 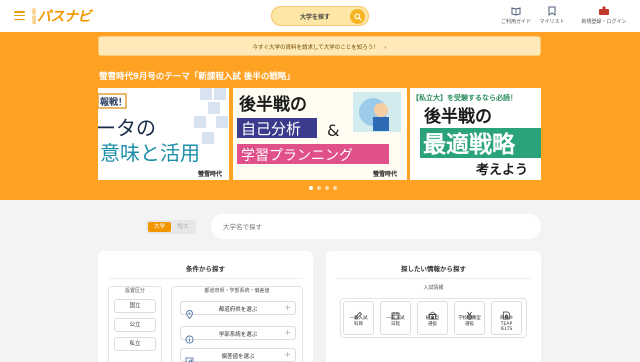 What do you see at coordinates (552, 11) in the screenshot?
I see `bookmark-icon` at bounding box center [552, 11].